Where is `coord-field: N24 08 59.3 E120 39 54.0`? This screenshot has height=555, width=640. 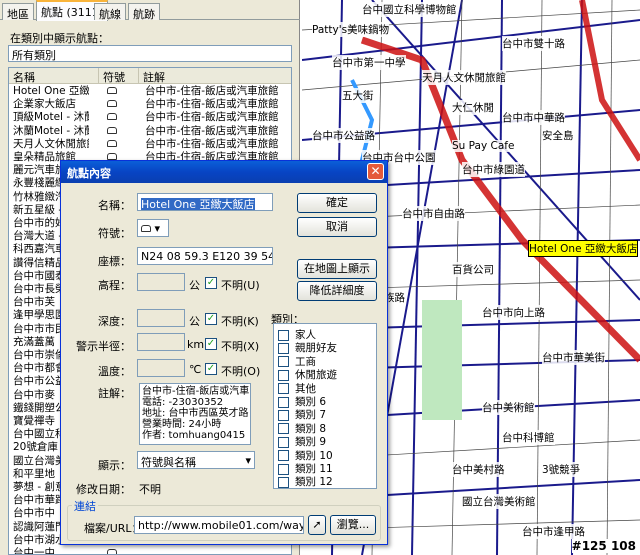
coord-field: N24 08 59.3 E120 39 54.0 is located at coordinates (205, 256).